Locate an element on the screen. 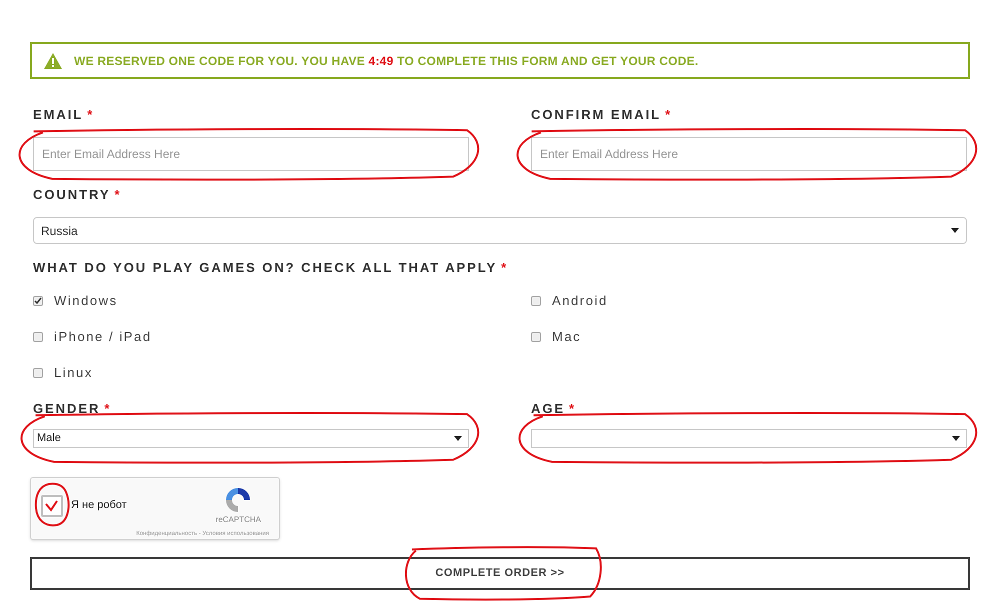 Image resolution: width=1000 pixels, height=605 pixels. recaptcha-brand: reCAPTCHA is located at coordinates (238, 520).